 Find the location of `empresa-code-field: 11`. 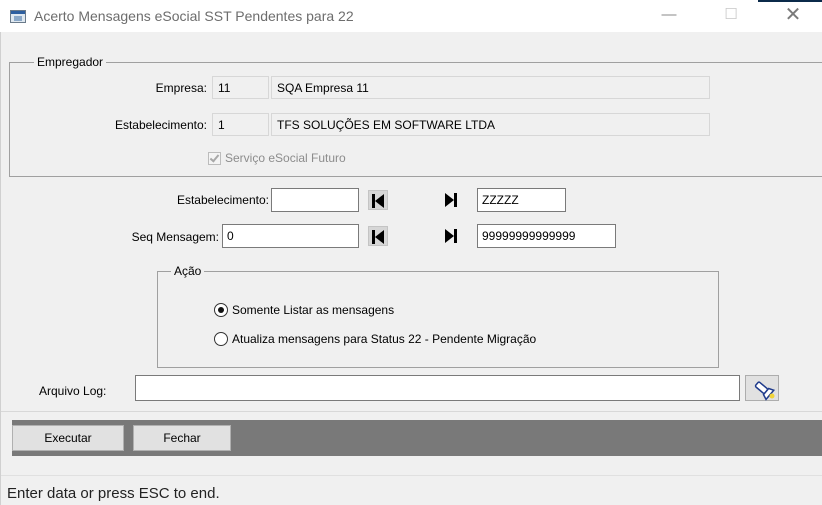

empresa-code-field: 11 is located at coordinates (240, 87).